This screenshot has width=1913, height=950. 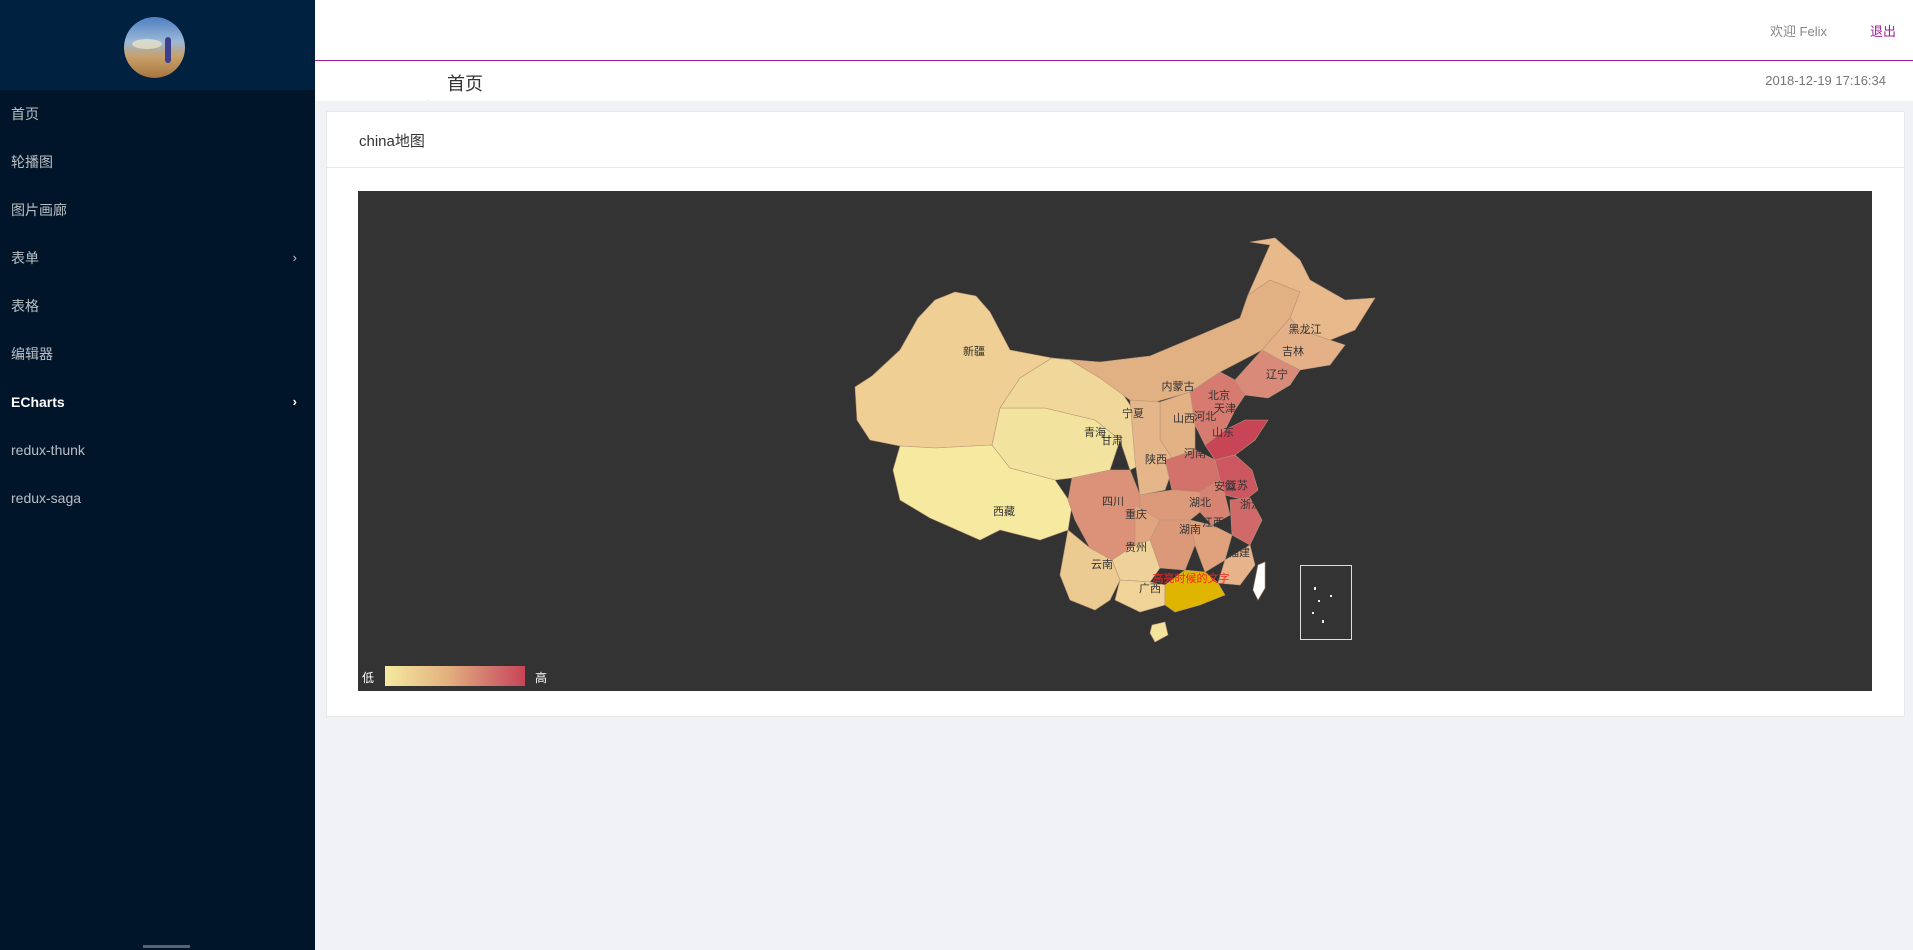 I want to click on avatar-sky, so click(x=147, y=44).